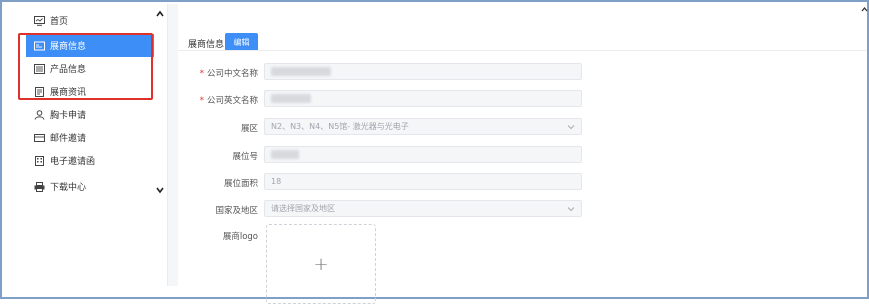 Image resolution: width=869 pixels, height=304 pixels. I want to click on hall-label: 展区, so click(249, 129).